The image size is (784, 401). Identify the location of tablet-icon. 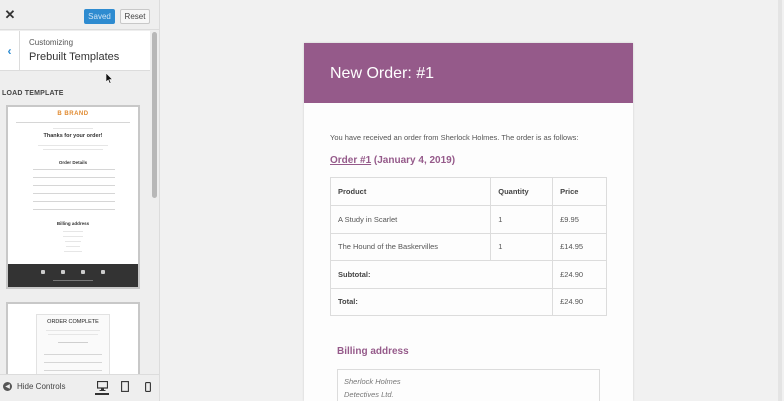
(125, 386).